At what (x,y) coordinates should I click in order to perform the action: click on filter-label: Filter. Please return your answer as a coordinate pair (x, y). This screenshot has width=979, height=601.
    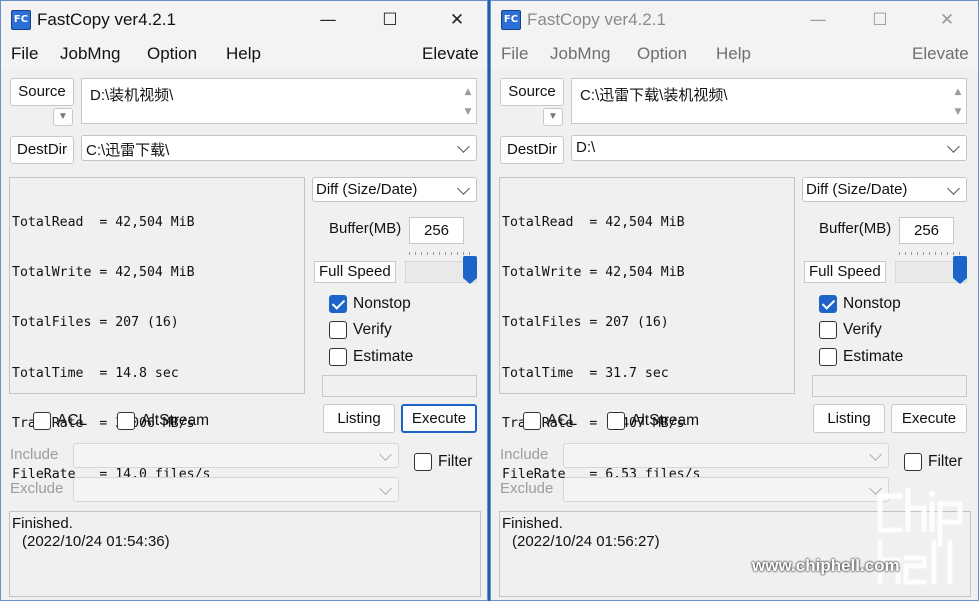
    Looking at the image, I should click on (945, 461).